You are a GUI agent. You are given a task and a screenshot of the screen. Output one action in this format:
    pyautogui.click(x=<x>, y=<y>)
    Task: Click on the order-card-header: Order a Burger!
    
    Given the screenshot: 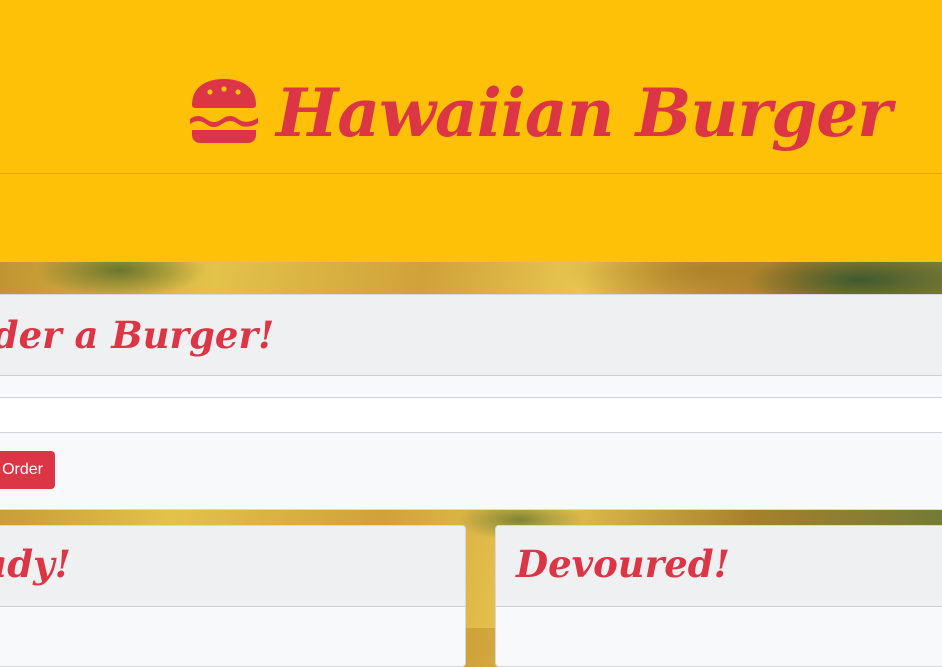 What is the action you would take?
    pyautogui.click(x=471, y=335)
    